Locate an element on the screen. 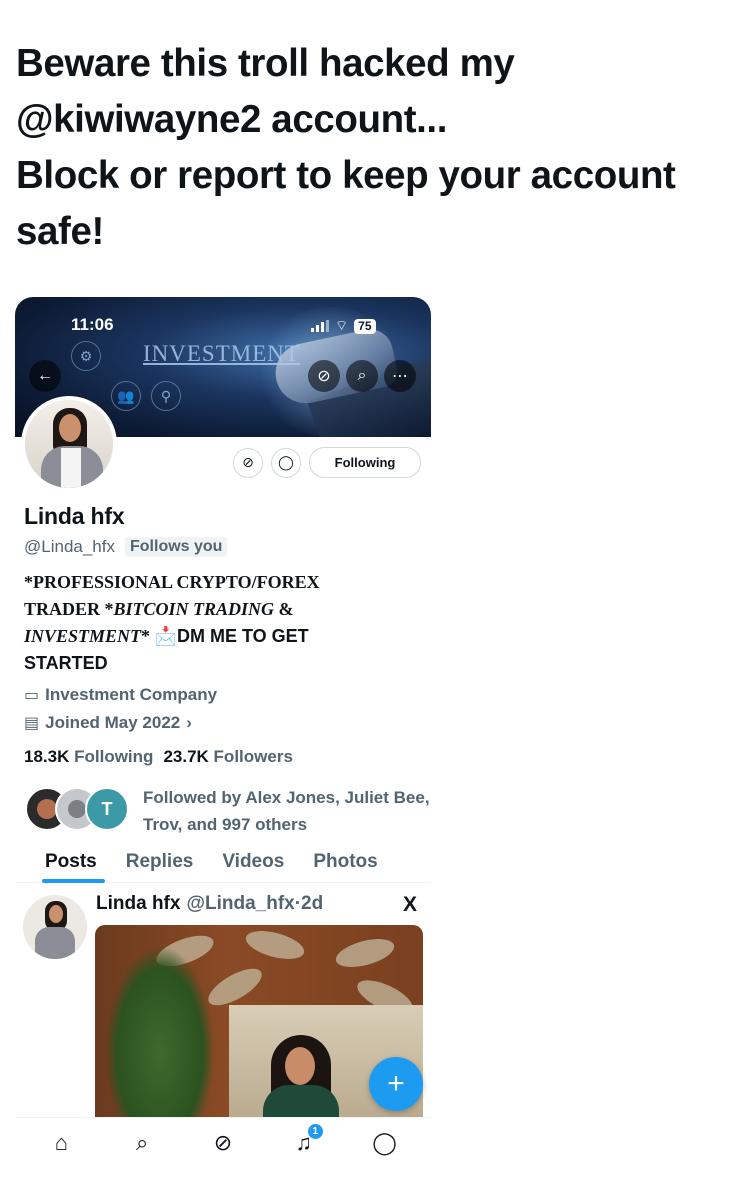 This screenshot has width=755, height=1200. profile-stats: 18.3K Following 23.7K Followers is located at coordinates (158, 757).